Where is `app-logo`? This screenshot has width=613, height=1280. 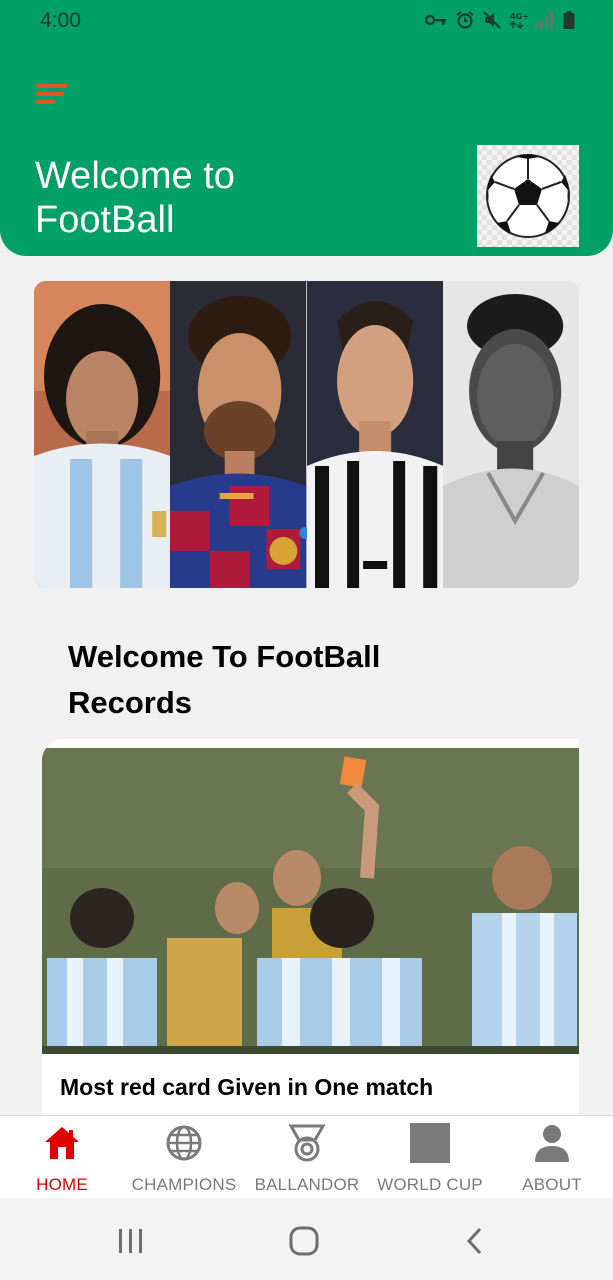
app-logo is located at coordinates (528, 196).